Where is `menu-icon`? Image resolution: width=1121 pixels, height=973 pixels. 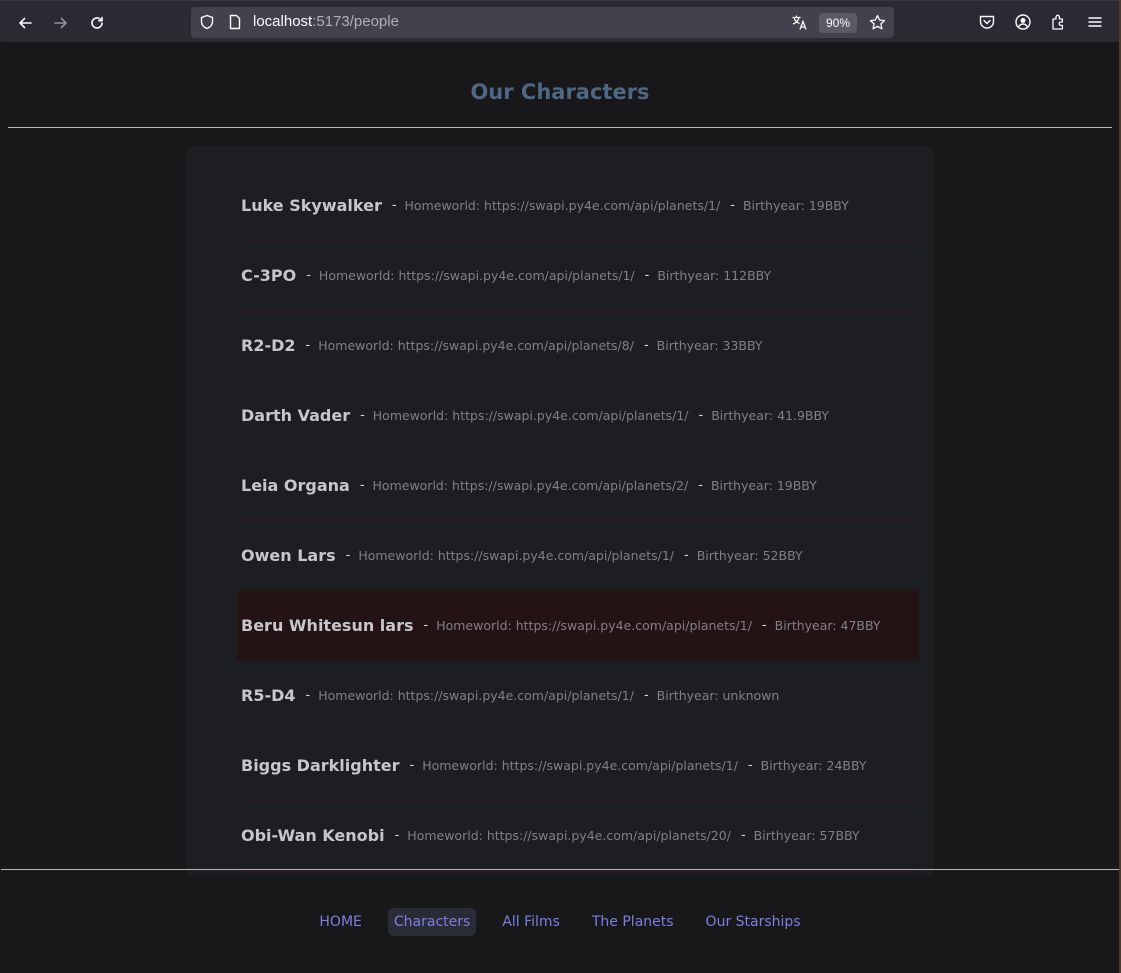 menu-icon is located at coordinates (1095, 22).